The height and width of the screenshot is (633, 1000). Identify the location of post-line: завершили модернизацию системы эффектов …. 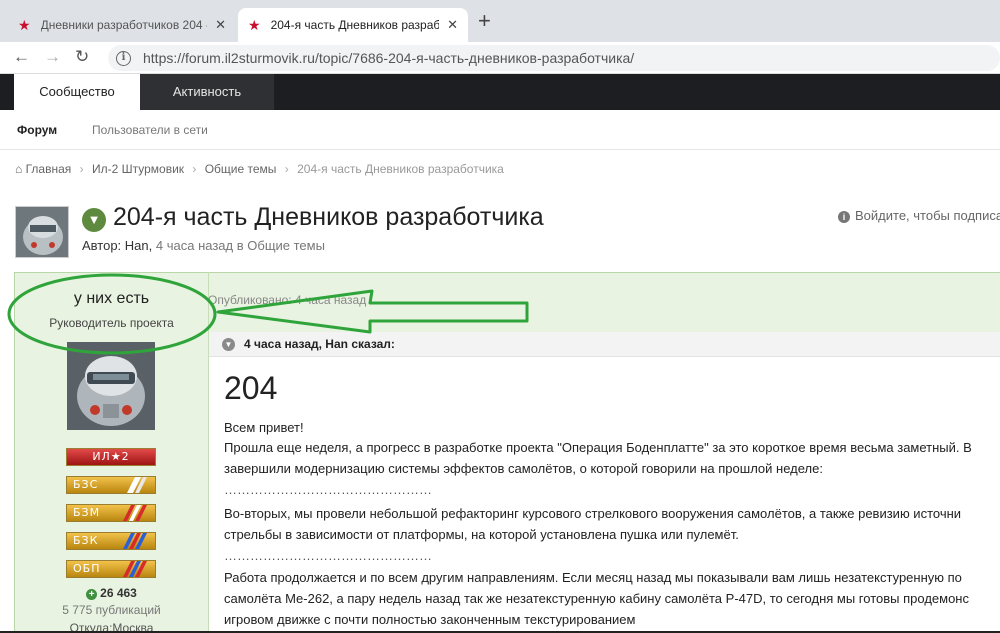
(523, 468).